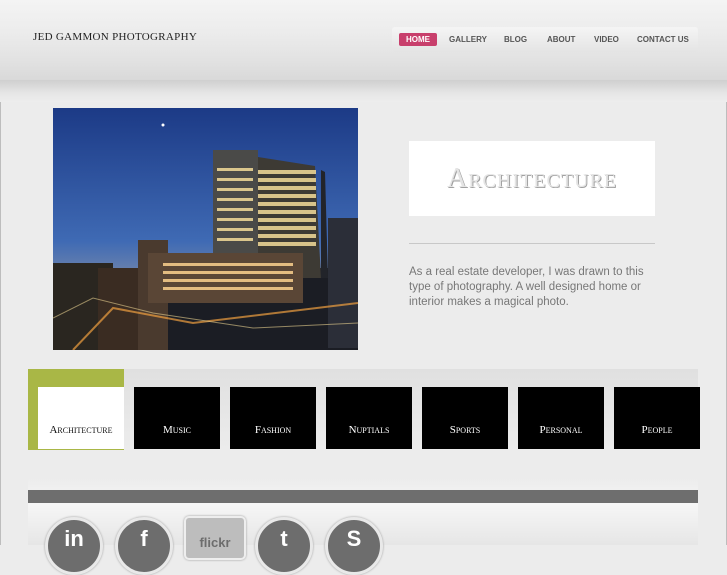  I want to click on linkedin-icon: in, so click(74, 546).